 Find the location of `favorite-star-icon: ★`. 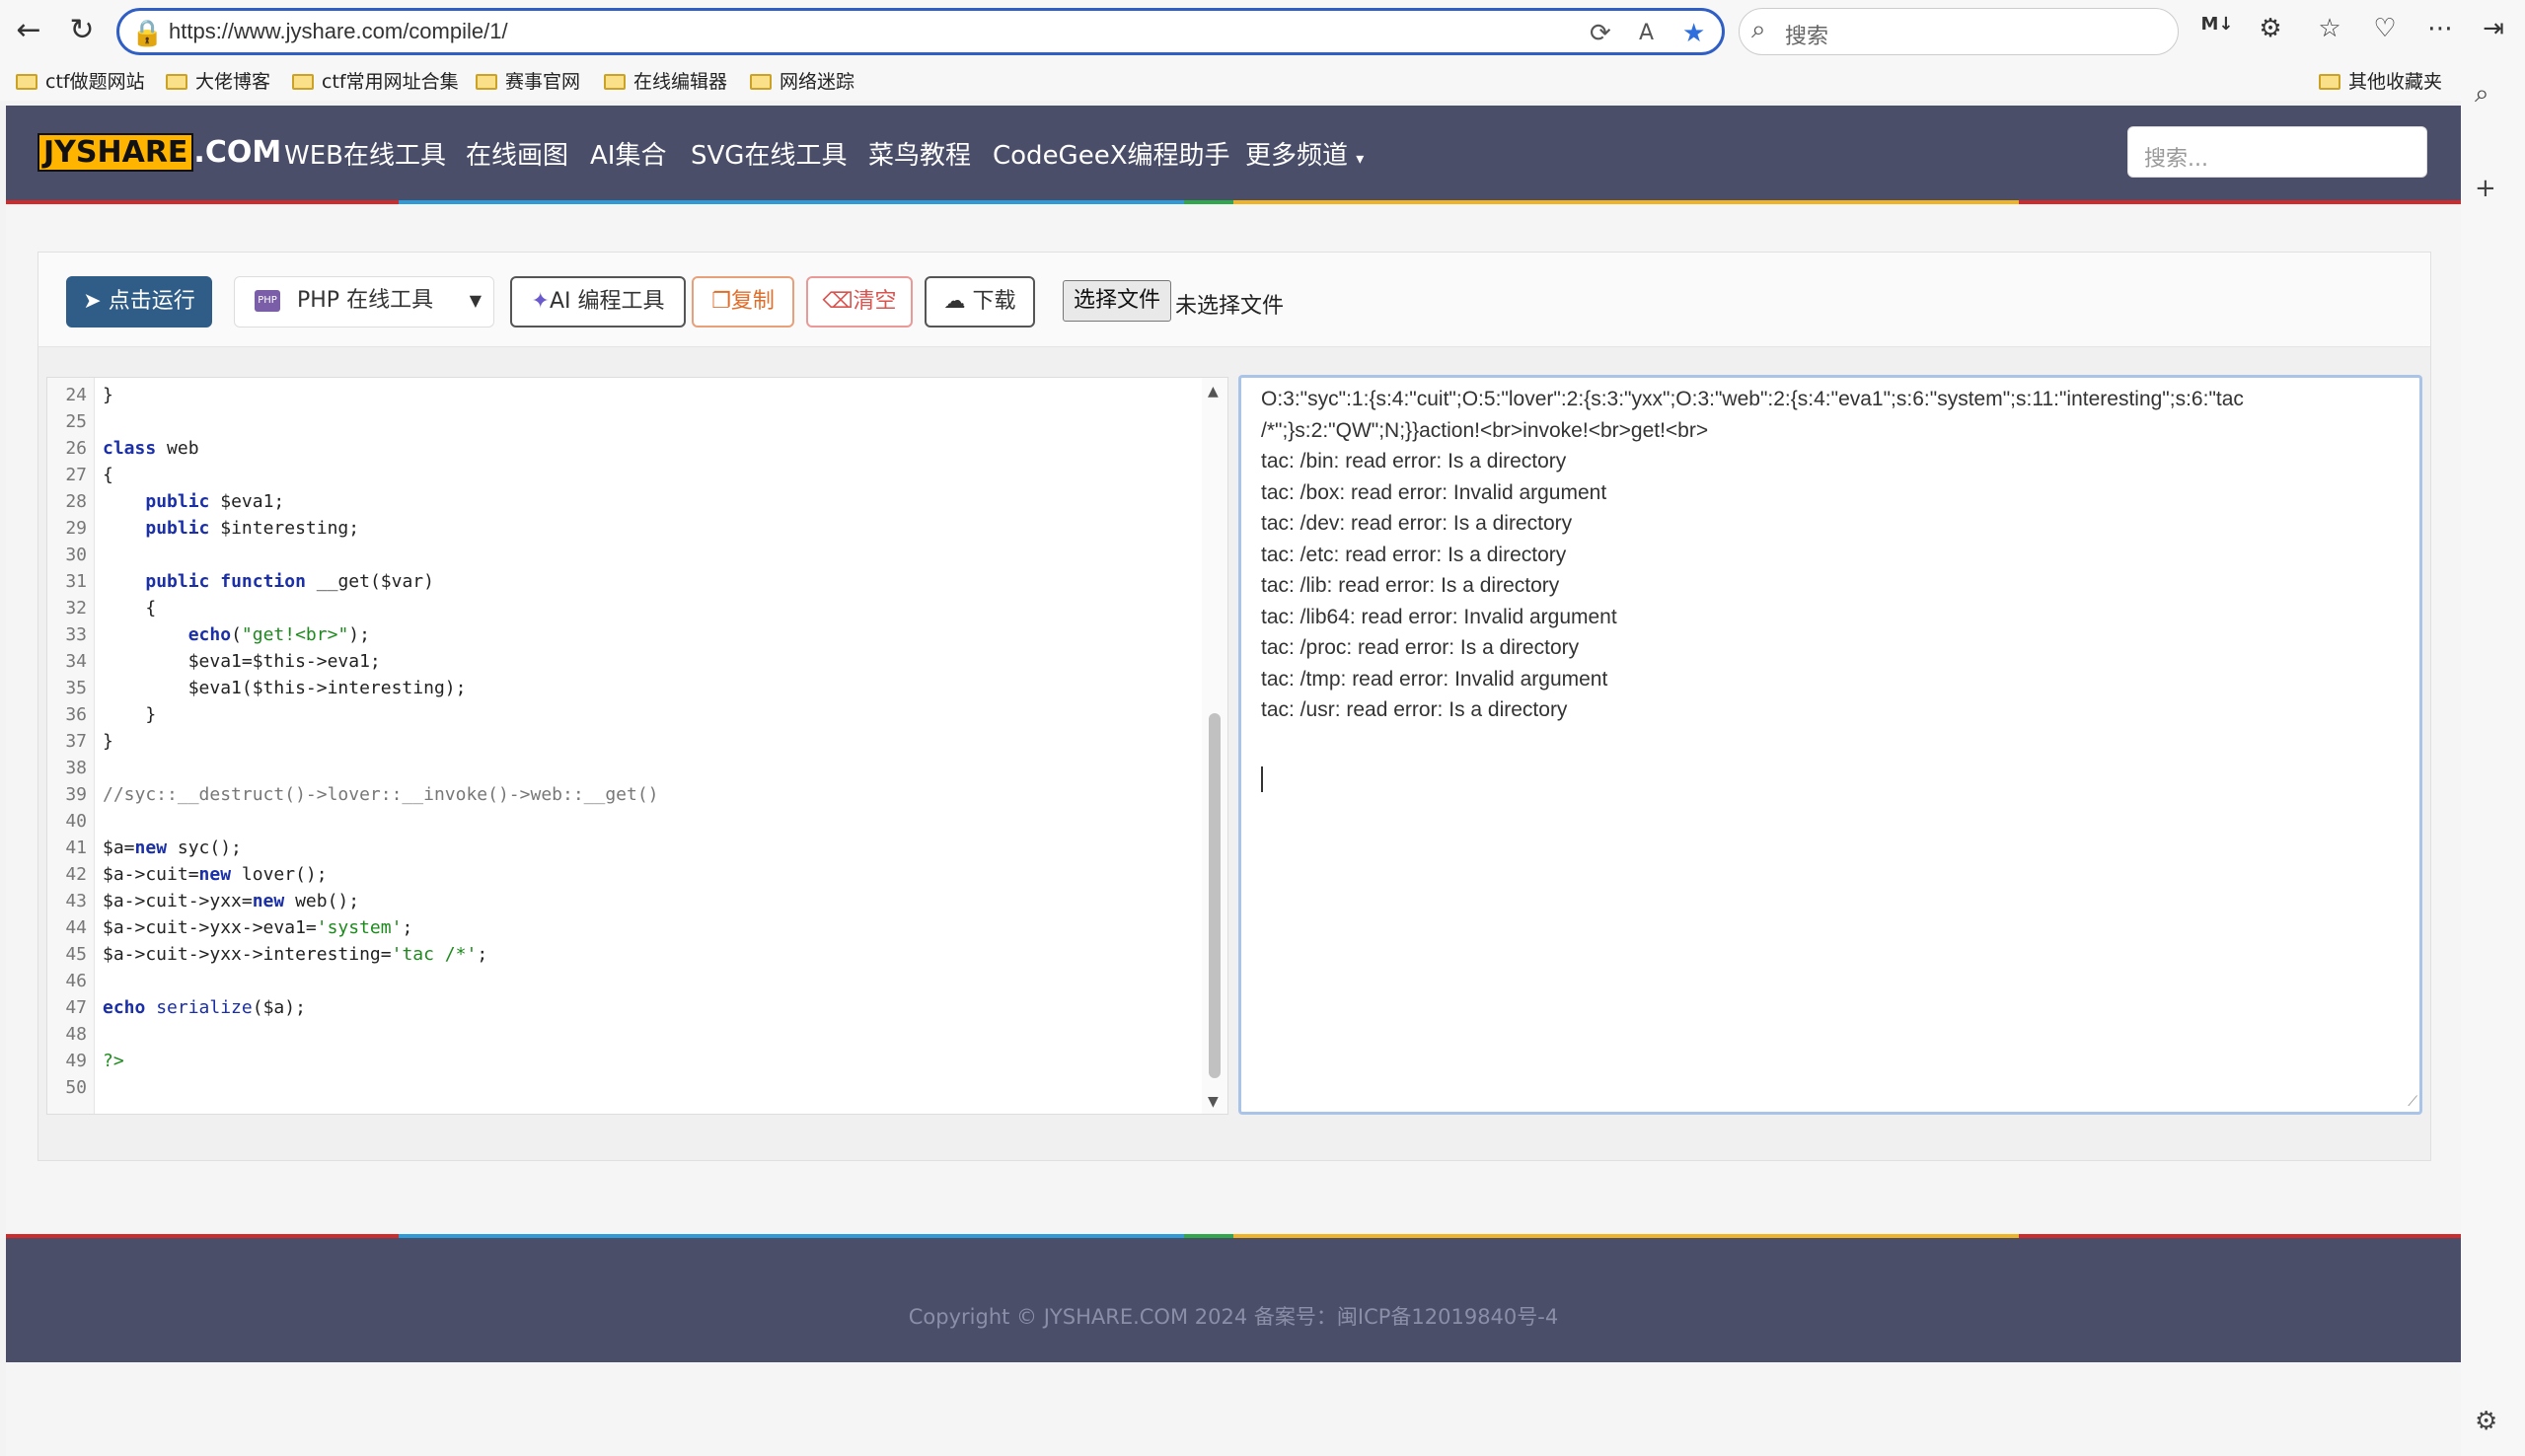

favorite-star-icon: ★ is located at coordinates (1693, 33).